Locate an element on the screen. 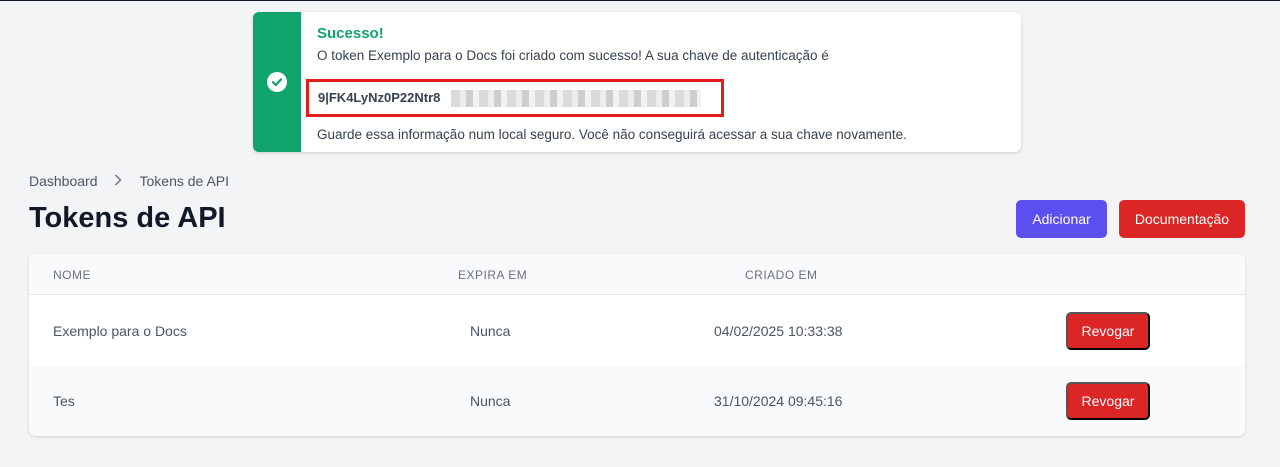 Image resolution: width=1280 pixels, height=467 pixels. column-header-expires: EXPIRA EM is located at coordinates (493, 275).